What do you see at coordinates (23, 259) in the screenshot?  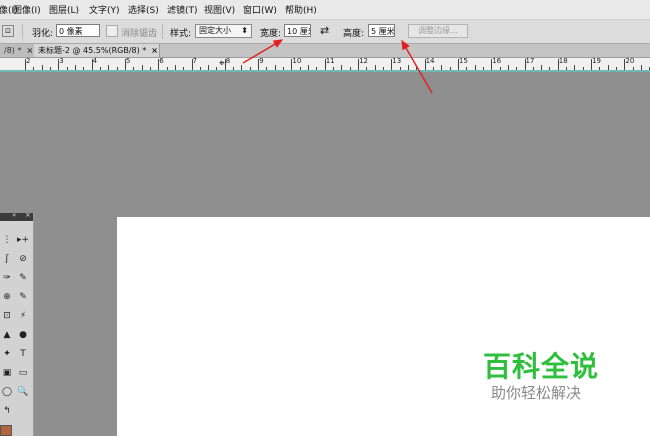 I see `tool-button-icon: ⊘` at bounding box center [23, 259].